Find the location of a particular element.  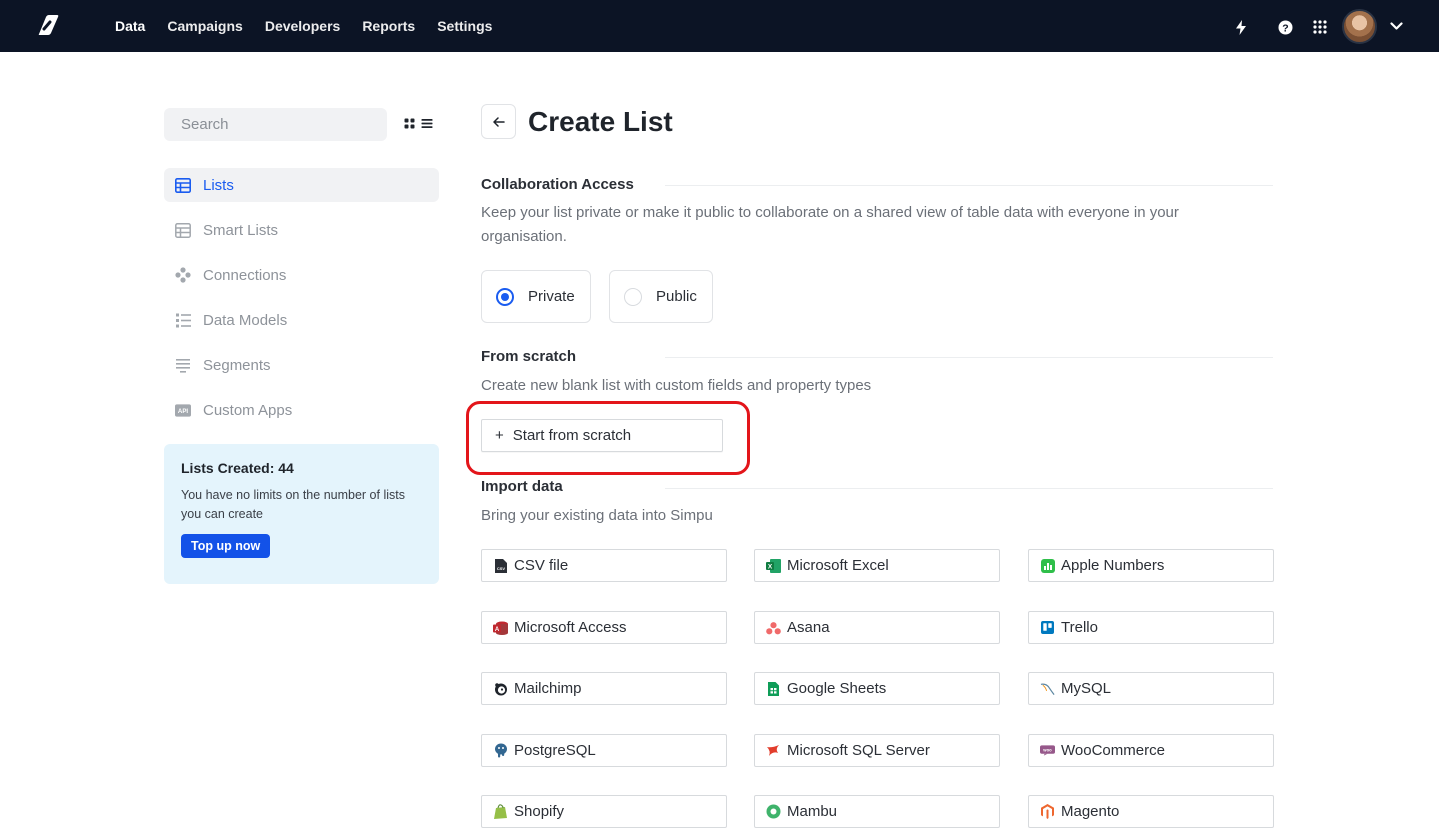

simpu-logo-icon is located at coordinates (47, 25).